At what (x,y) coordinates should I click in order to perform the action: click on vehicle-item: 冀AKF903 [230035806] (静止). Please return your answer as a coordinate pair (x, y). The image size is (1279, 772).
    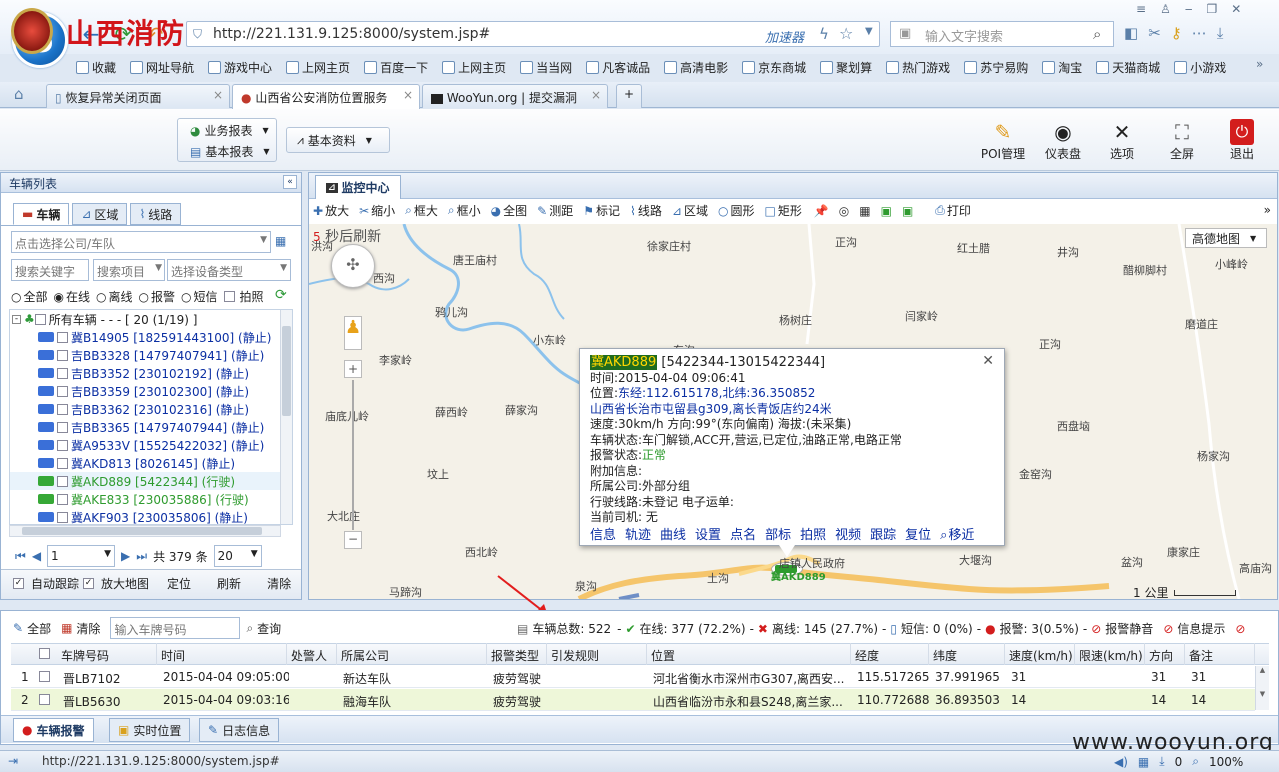
    Looking at the image, I should click on (151, 516).